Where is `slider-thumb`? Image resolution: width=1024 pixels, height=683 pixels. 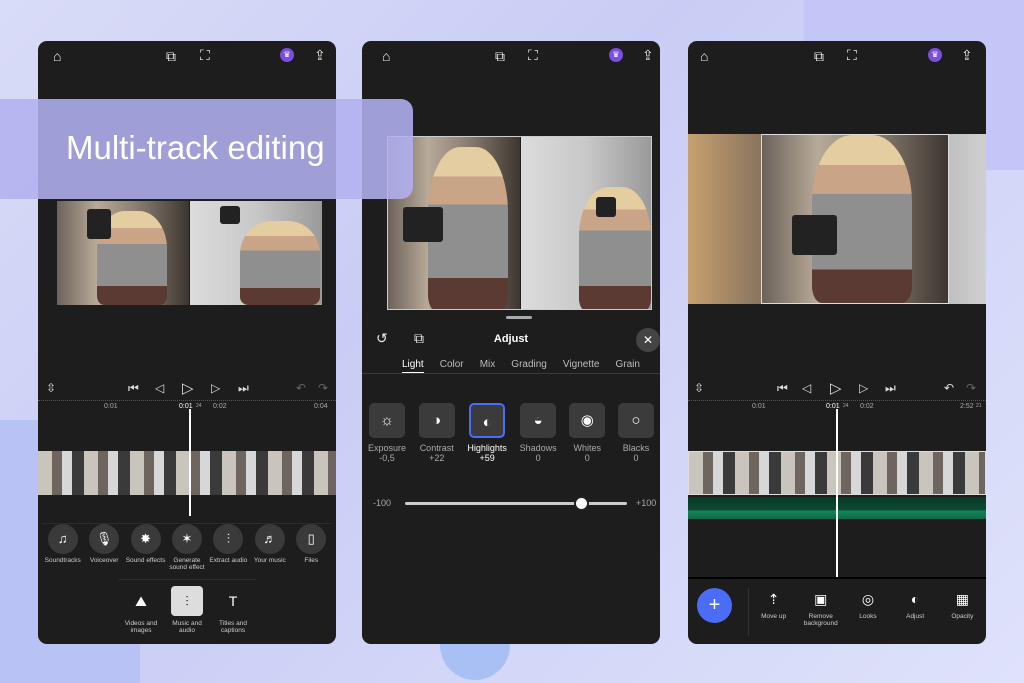
slider-thumb is located at coordinates (582, 503).